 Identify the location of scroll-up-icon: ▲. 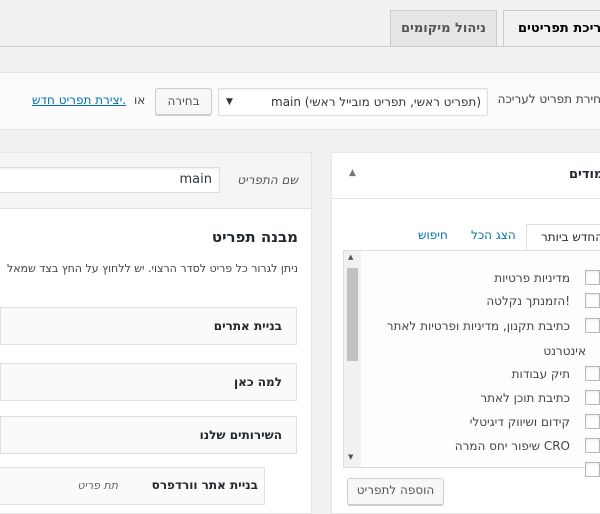
(350, 257).